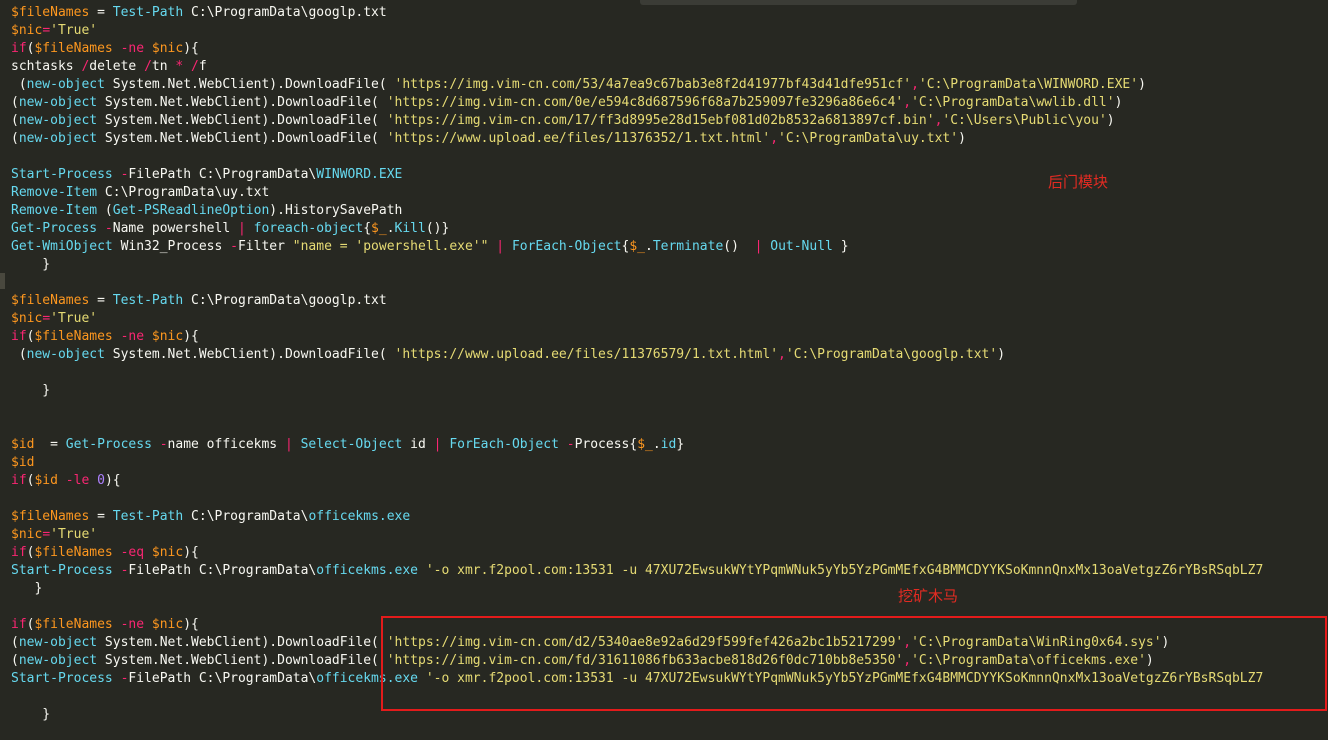  I want to click on mining-trojan-highlight-box, so click(854, 663).